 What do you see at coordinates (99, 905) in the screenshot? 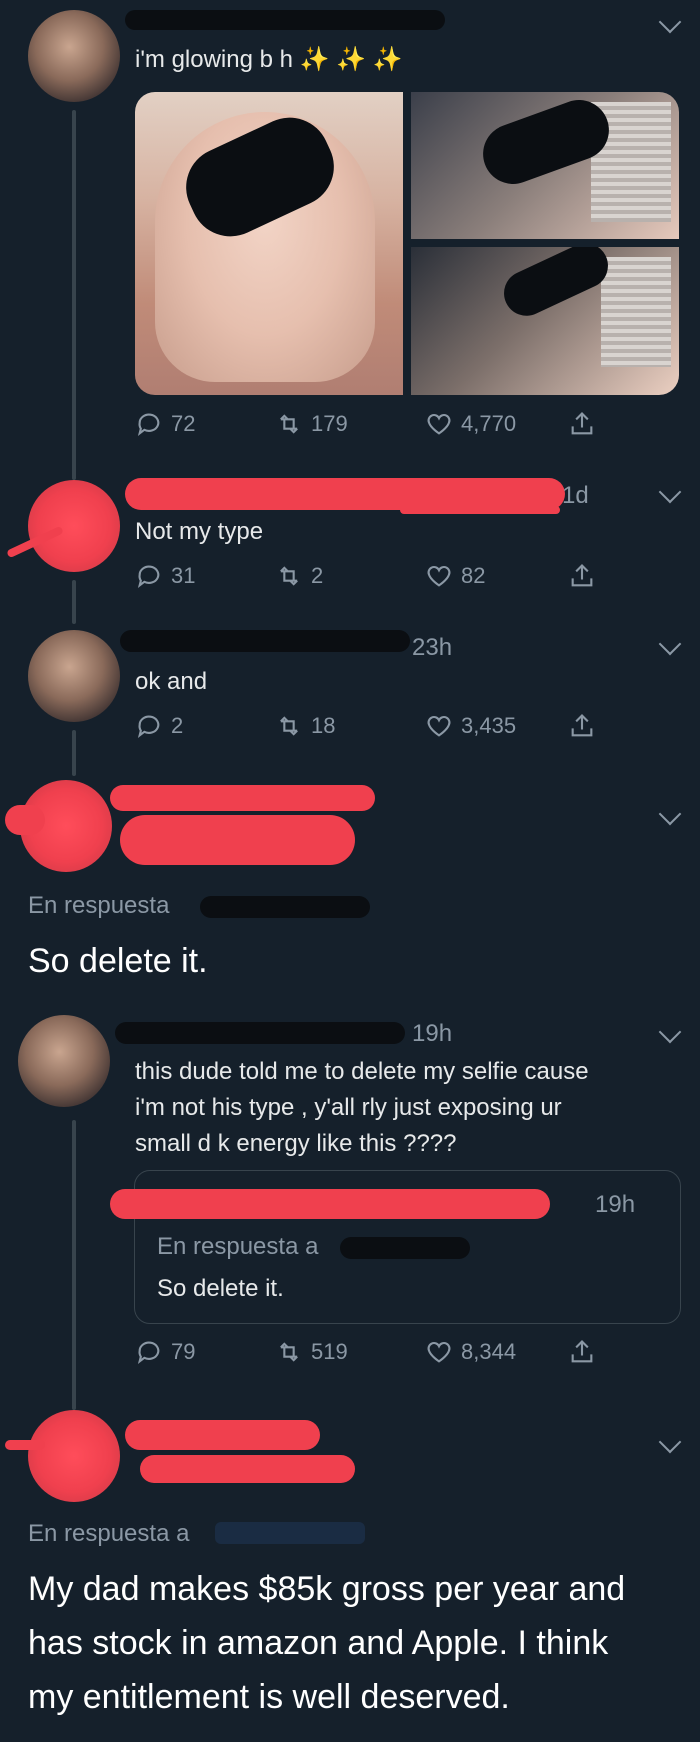
I see `reply-label: En respuesta` at bounding box center [99, 905].